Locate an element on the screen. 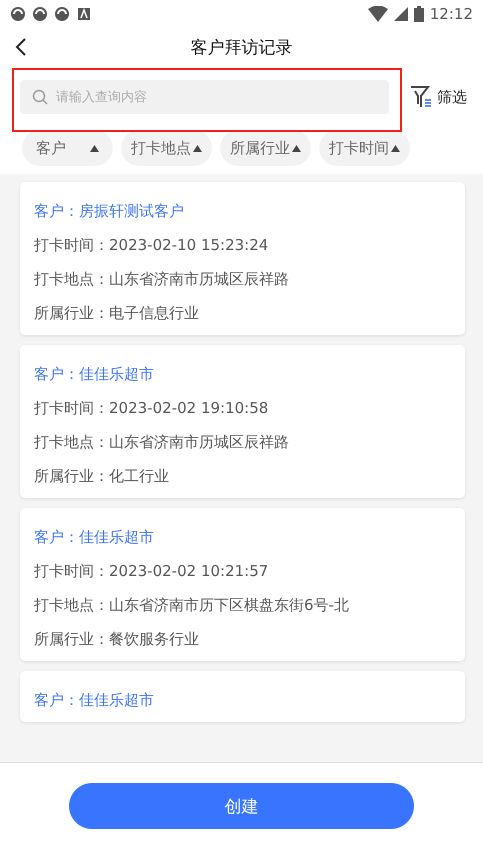 The image size is (483, 858). sort-chip: 所属行业 is located at coordinates (265, 148).